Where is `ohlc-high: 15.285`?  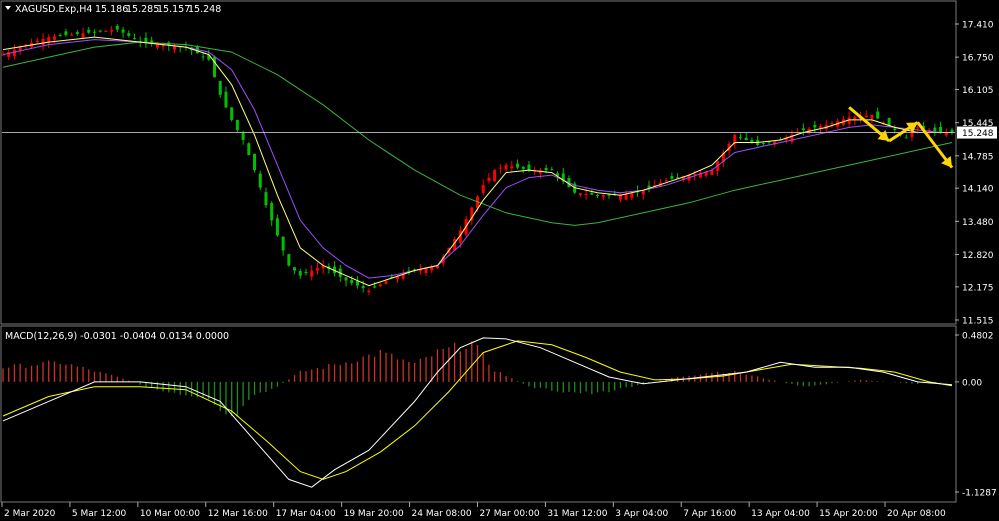
ohlc-high: 15.285 is located at coordinates (142, 9).